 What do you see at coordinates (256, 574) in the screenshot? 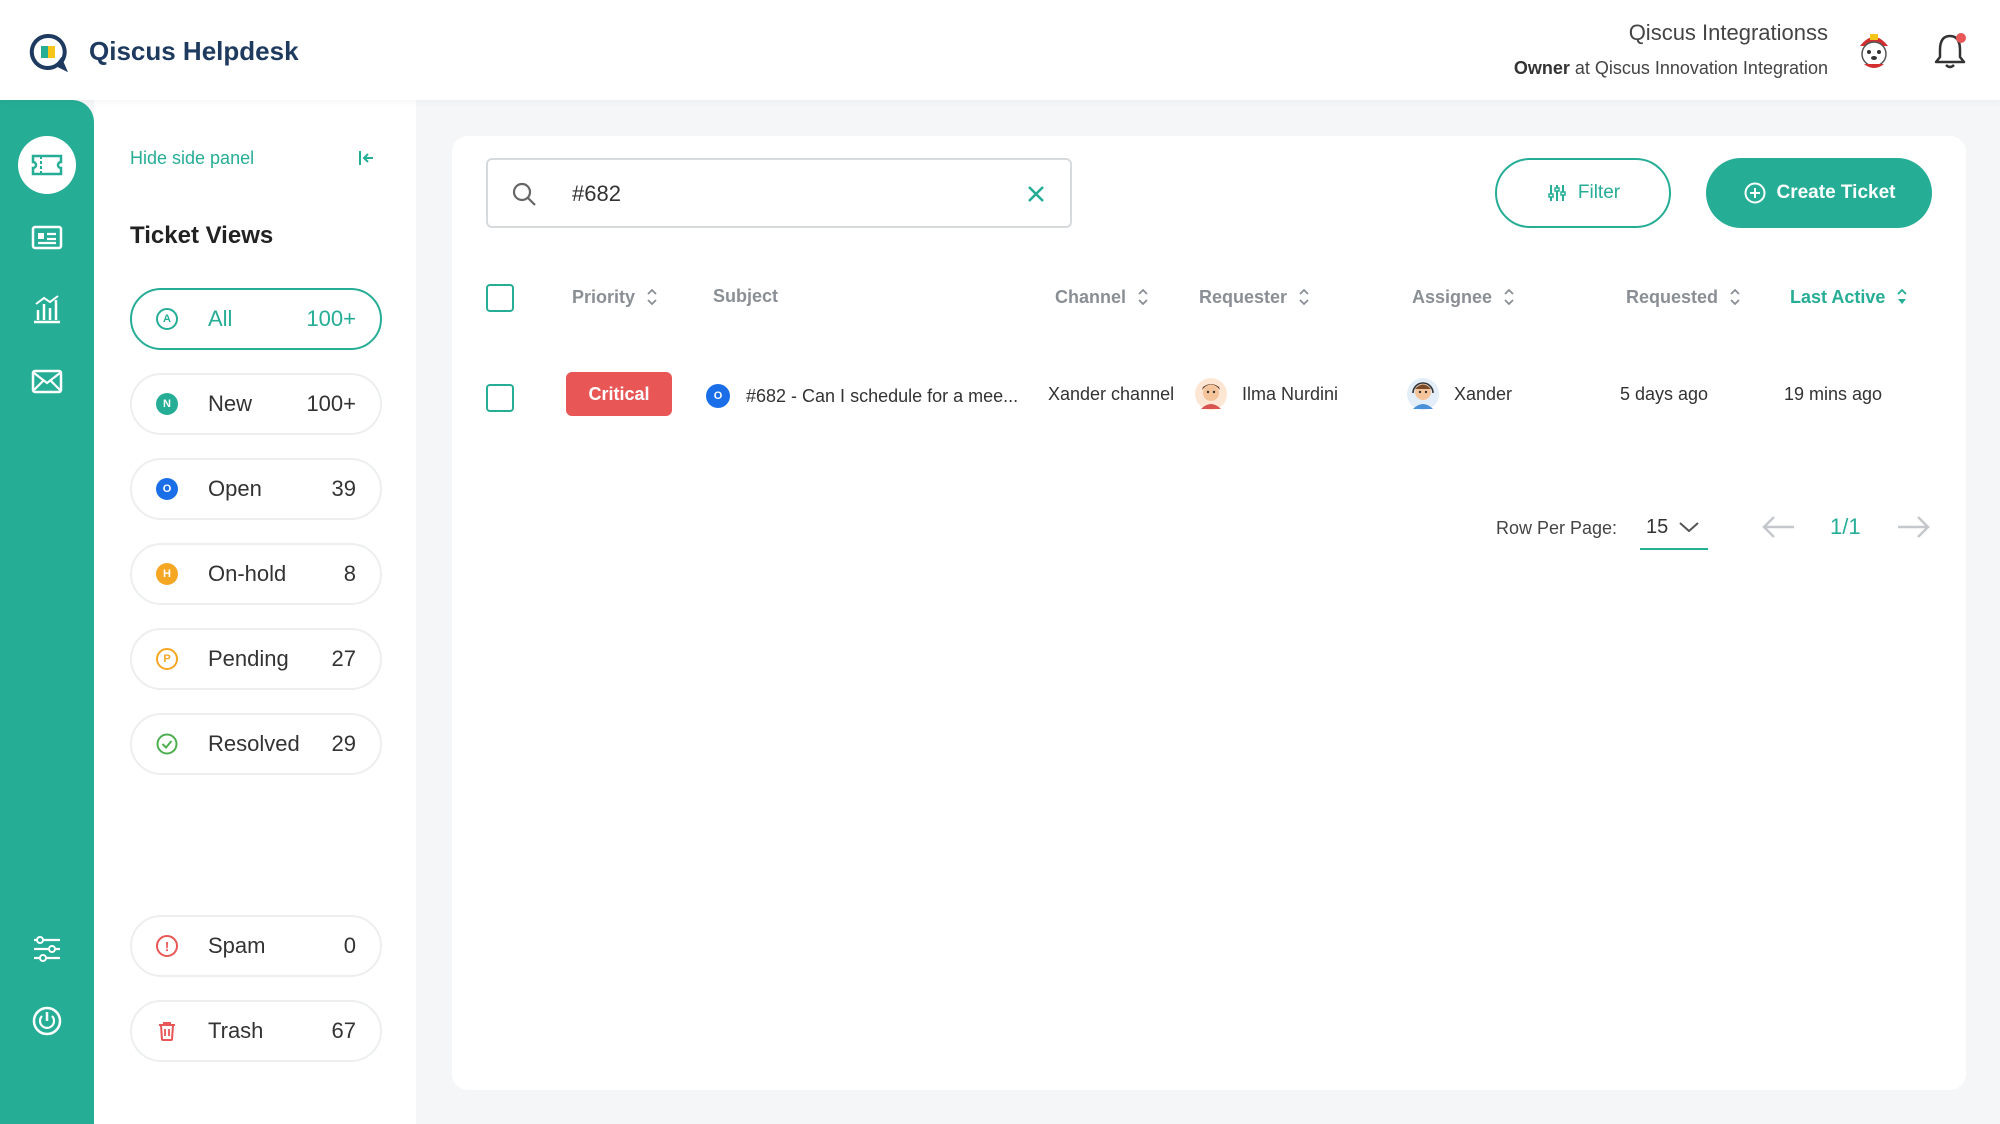
I see `view-on-hold: H On-hold 8` at bounding box center [256, 574].